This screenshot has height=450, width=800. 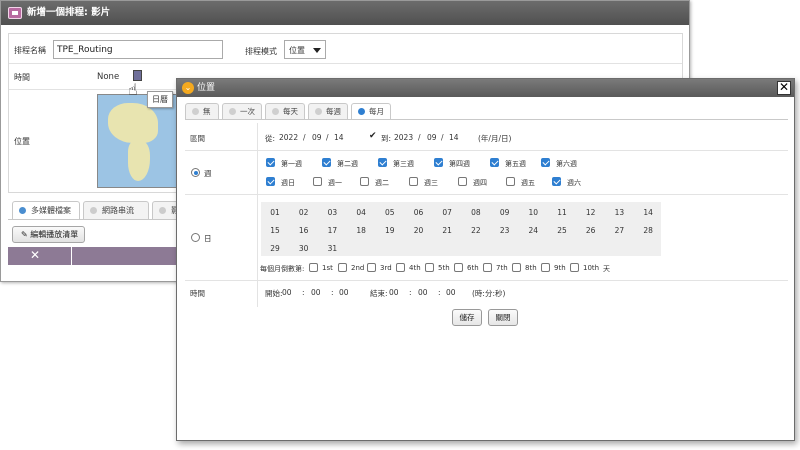 I want to click on tab-daily: 每天, so click(x=285, y=111).